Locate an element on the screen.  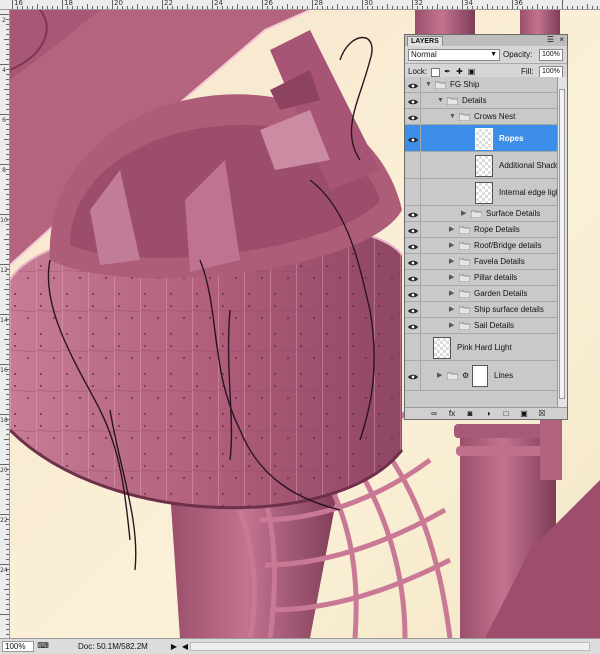
layer-row: Ropes is located at coordinates (481, 138).